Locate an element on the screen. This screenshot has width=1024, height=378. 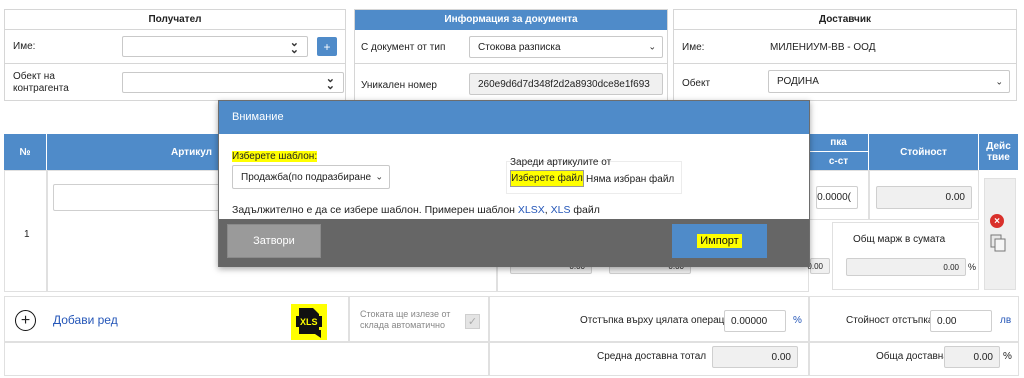
close-button-label: Затвори is located at coordinates (274, 241).